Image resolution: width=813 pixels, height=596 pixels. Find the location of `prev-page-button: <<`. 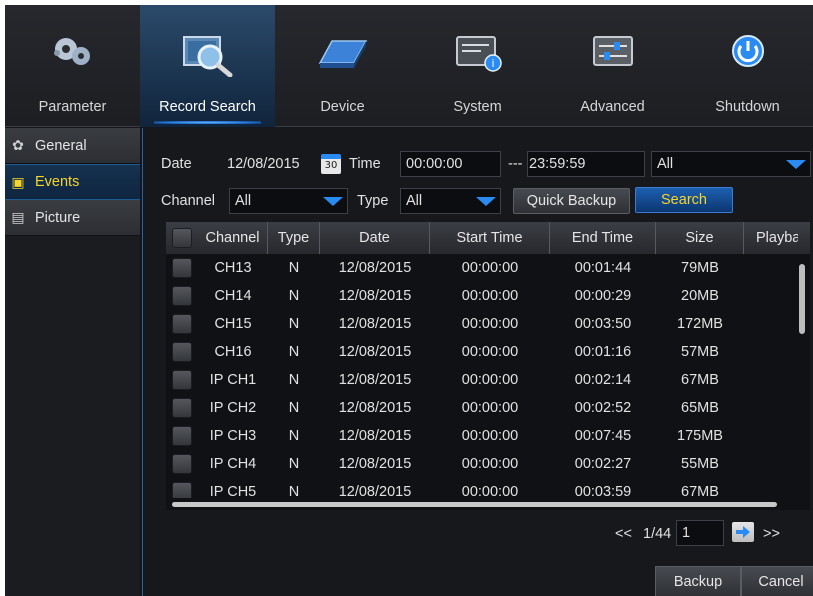

prev-page-button: << is located at coordinates (623, 534).